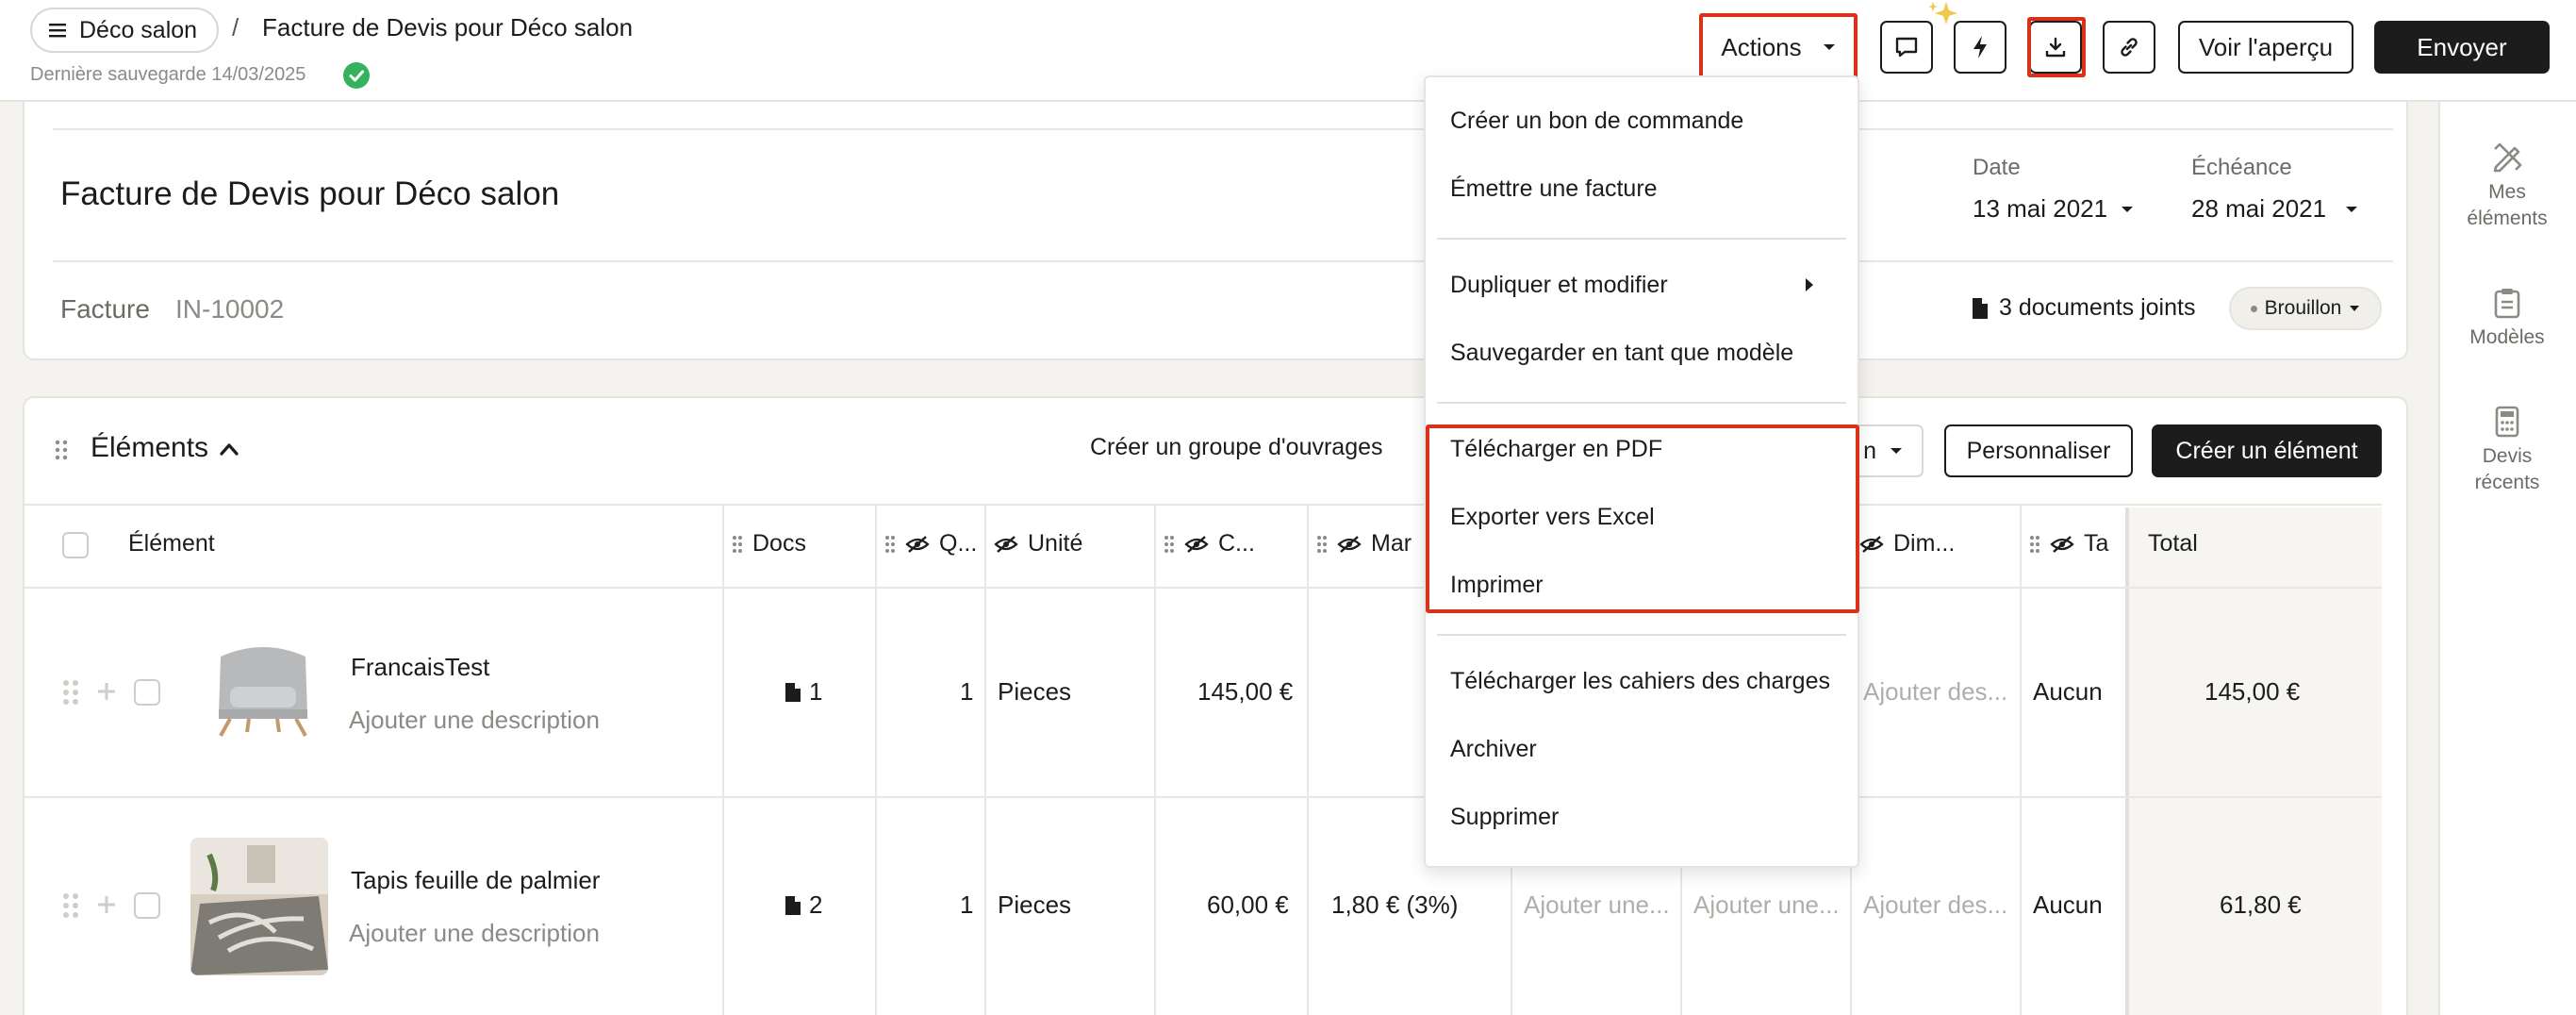  What do you see at coordinates (58, 30) in the screenshot?
I see `hamburger-icon` at bounding box center [58, 30].